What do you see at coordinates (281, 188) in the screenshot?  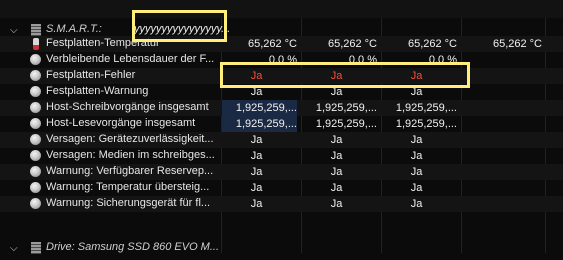 I see `table-row: Warnung: Temperatur übersteig... Ja Ja Ja` at bounding box center [281, 188].